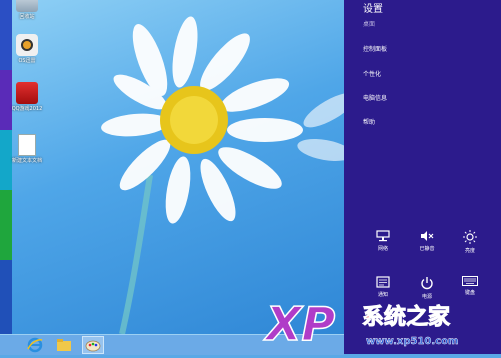 This screenshot has height=358, width=501. What do you see at coordinates (470, 237) in the screenshot?
I see `brightness-icon` at bounding box center [470, 237].